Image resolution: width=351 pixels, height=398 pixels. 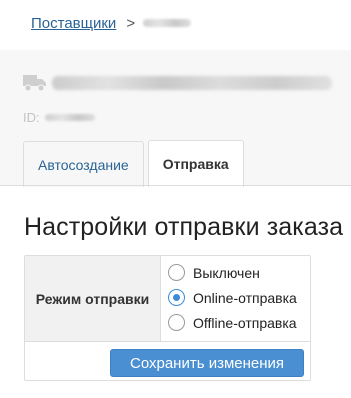 I want to click on radio-button-checked, so click(x=176, y=297).